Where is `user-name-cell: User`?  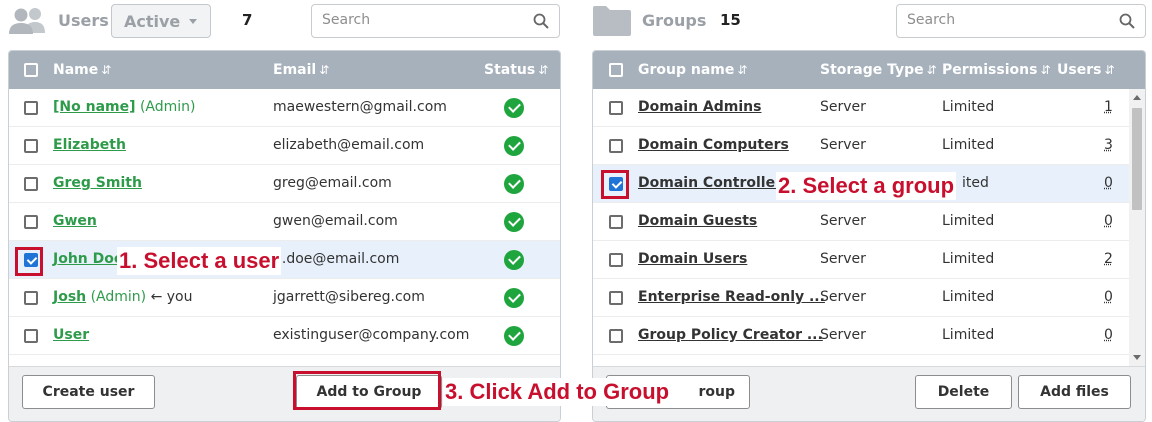
user-name-cell: User is located at coordinates (71, 335).